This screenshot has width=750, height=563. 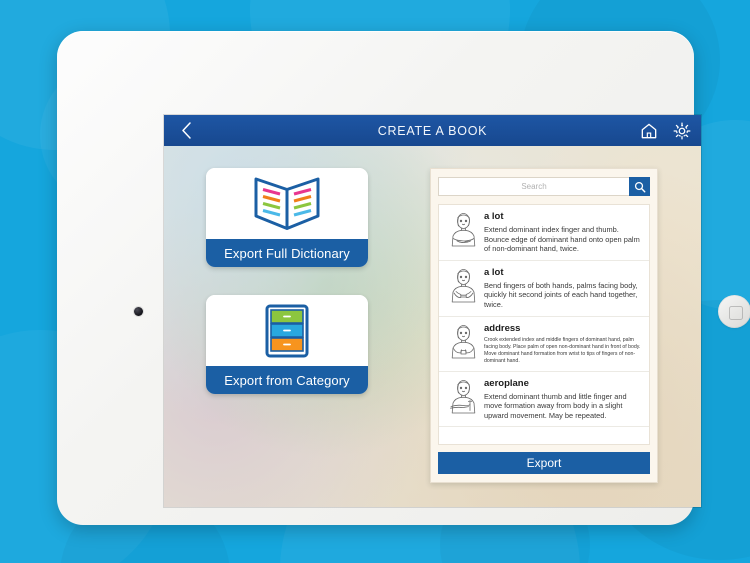 I want to click on header-actions, so click(x=665, y=131).